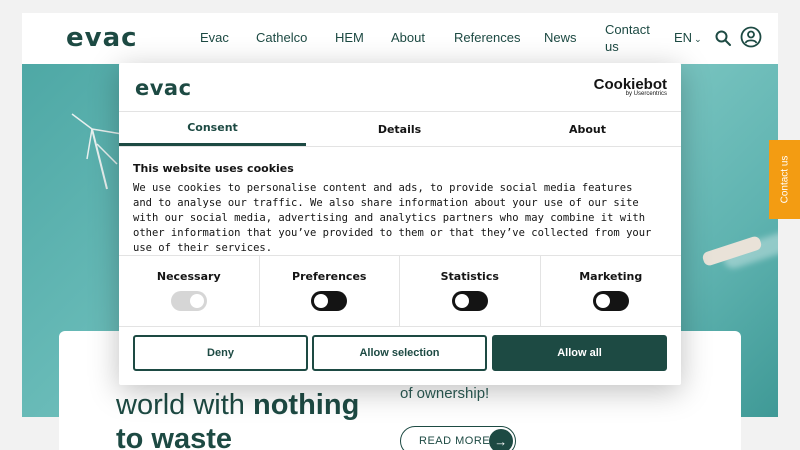 The image size is (800, 450). I want to click on contact-side-tab: Contact us, so click(784, 179).